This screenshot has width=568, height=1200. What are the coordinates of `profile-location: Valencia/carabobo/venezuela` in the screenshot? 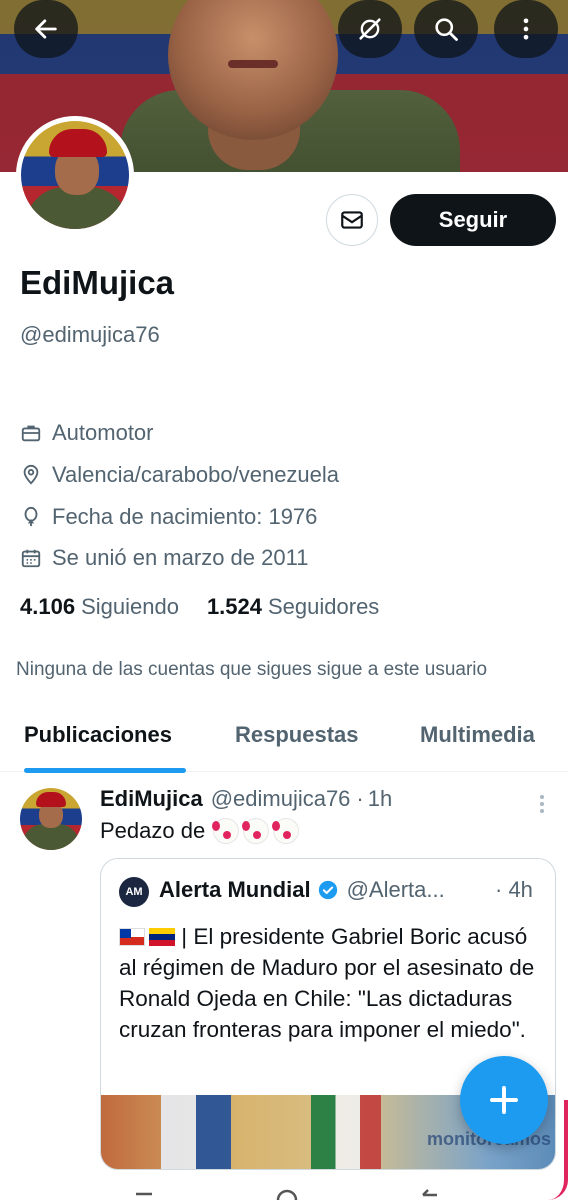 It's located at (179, 475).